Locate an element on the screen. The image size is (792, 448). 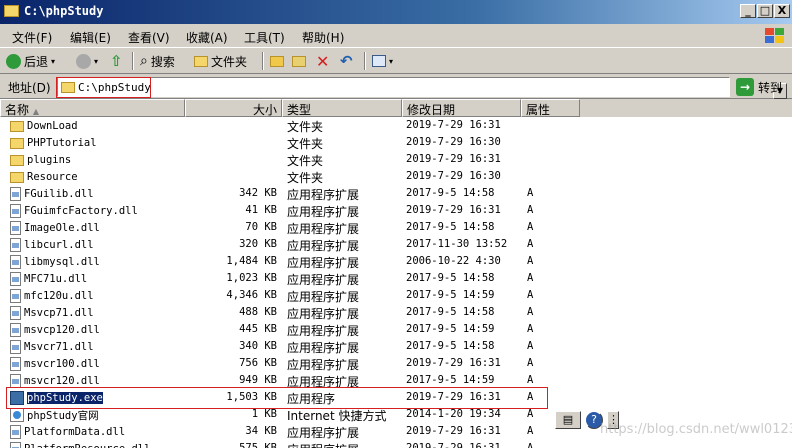
file-row: MFC71u.dll 1,023 KB 应用程序扩展 2017-9-5 14:58 A is located at coordinates (396, 279).